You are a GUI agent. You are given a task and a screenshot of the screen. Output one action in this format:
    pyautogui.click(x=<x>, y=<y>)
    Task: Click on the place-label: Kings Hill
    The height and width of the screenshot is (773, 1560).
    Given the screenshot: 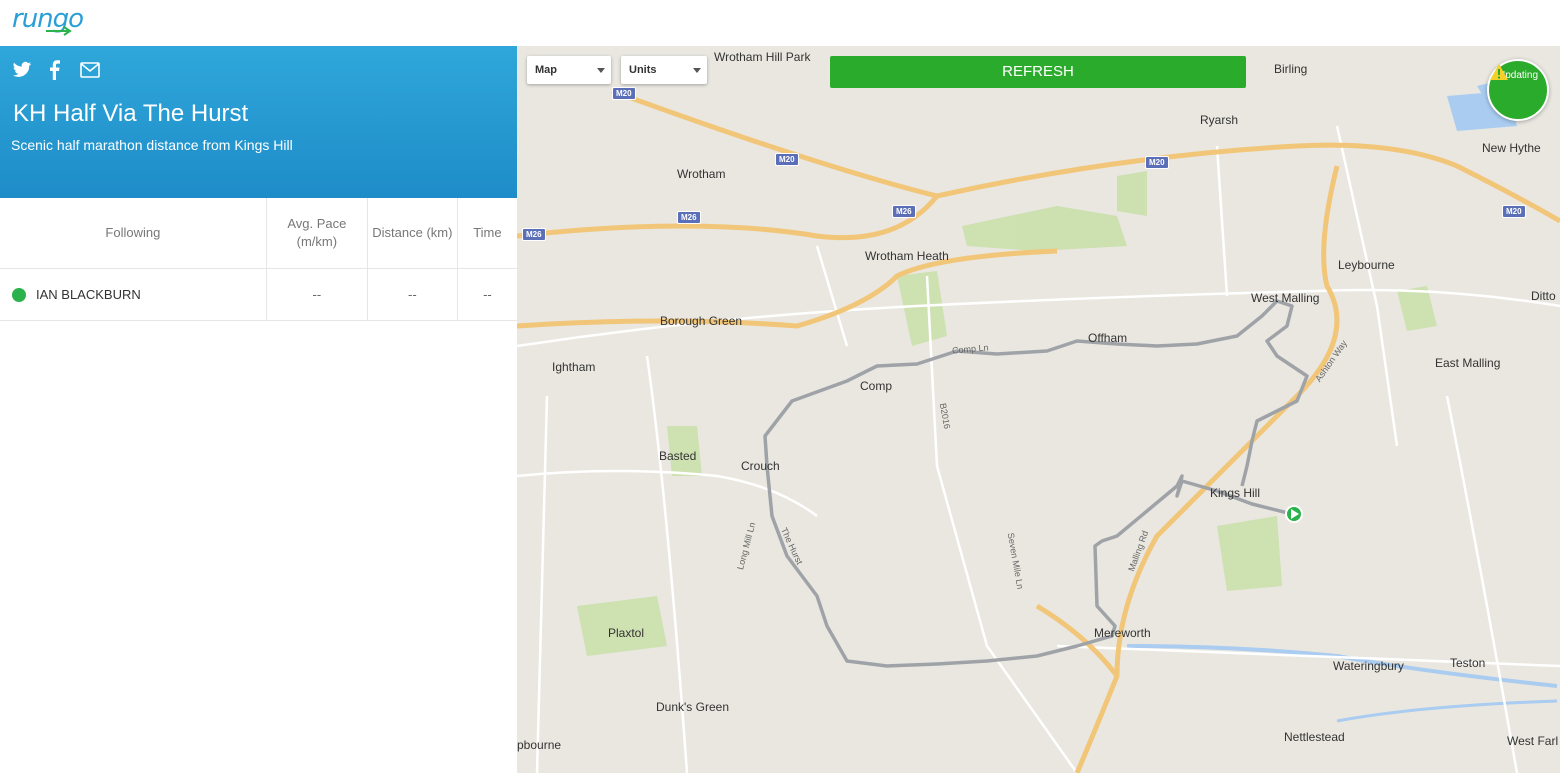 What is the action you would take?
    pyautogui.click(x=1235, y=493)
    